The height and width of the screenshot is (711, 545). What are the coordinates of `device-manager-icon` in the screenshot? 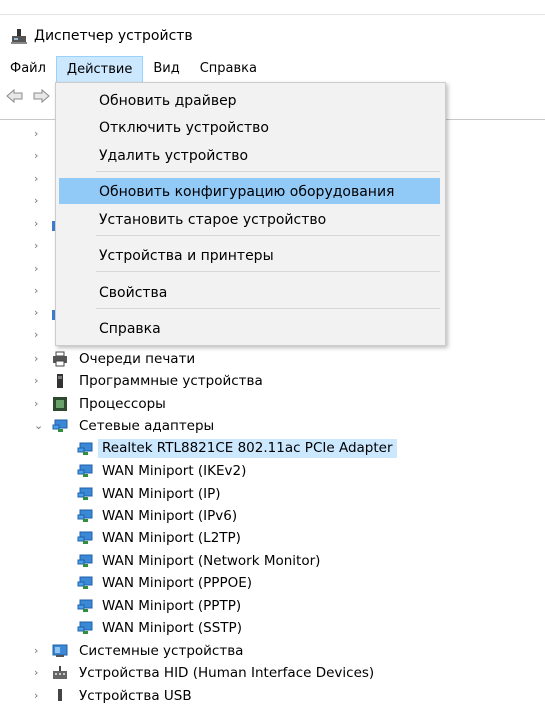 It's located at (19, 36).